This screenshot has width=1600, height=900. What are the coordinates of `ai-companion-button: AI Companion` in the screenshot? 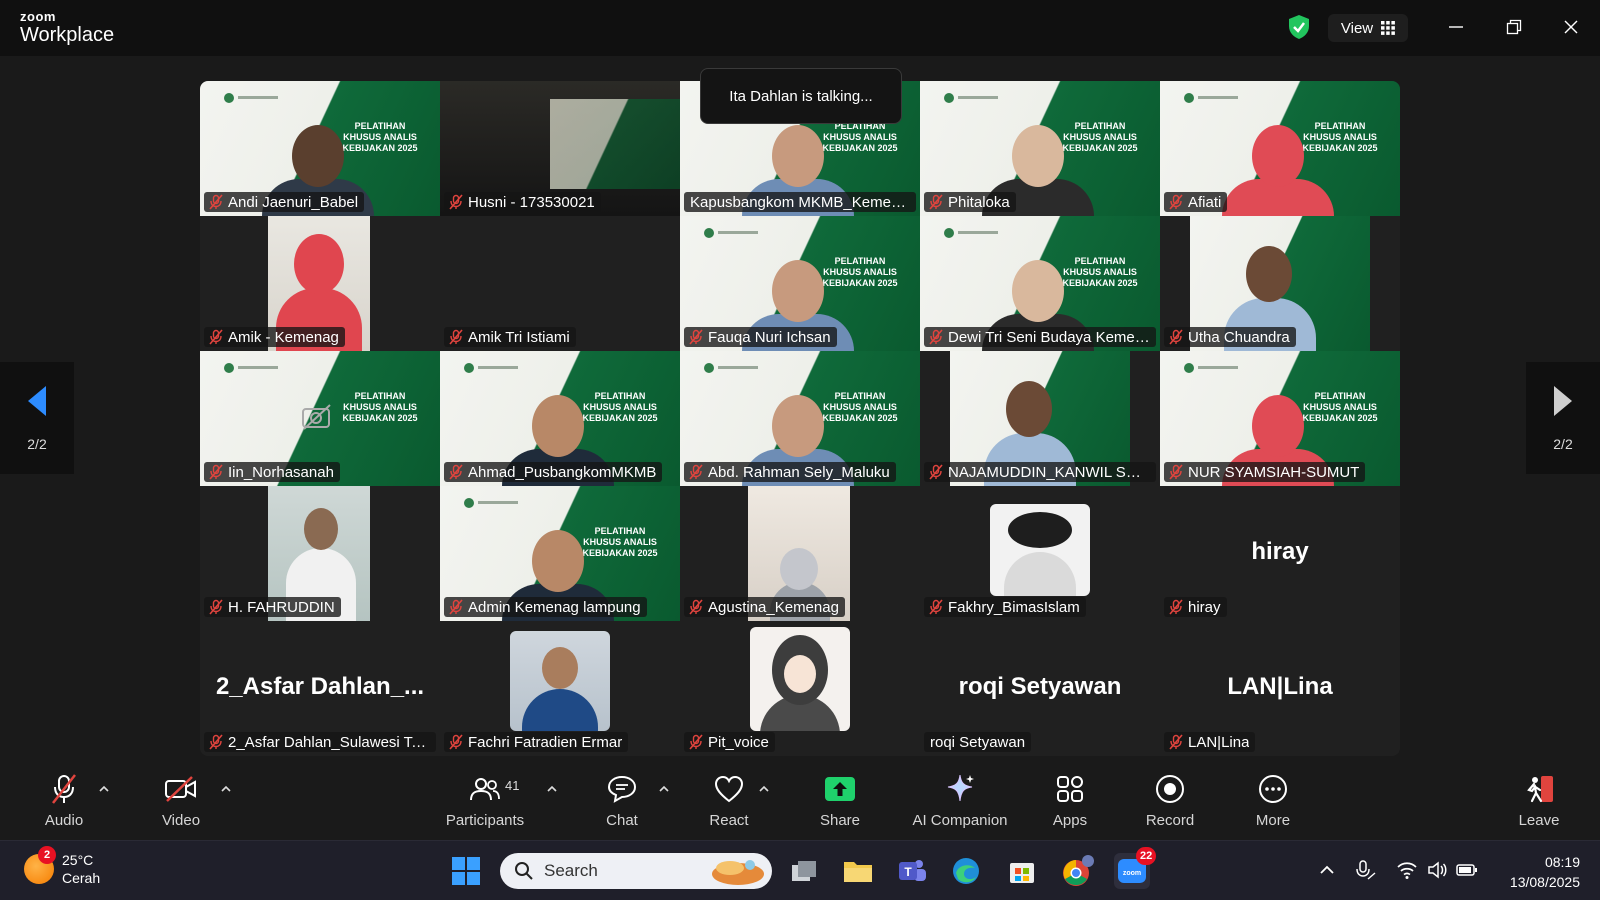 It's located at (960, 800).